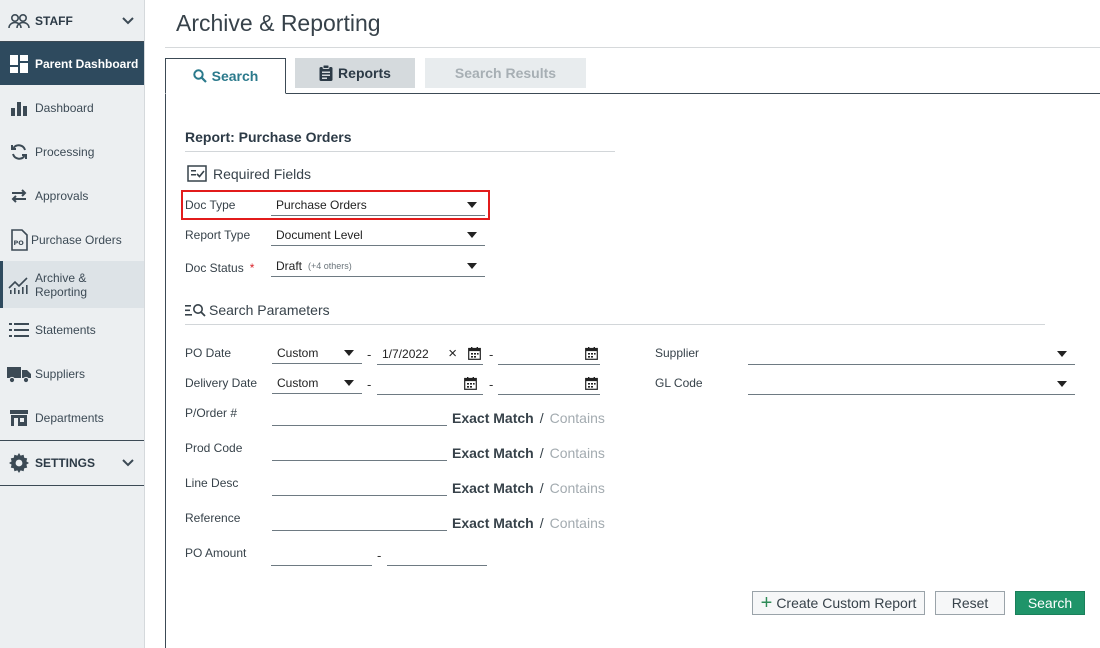 The width and height of the screenshot is (1100, 648). Describe the element at coordinates (19, 21) in the screenshot. I see `users-icon` at that location.